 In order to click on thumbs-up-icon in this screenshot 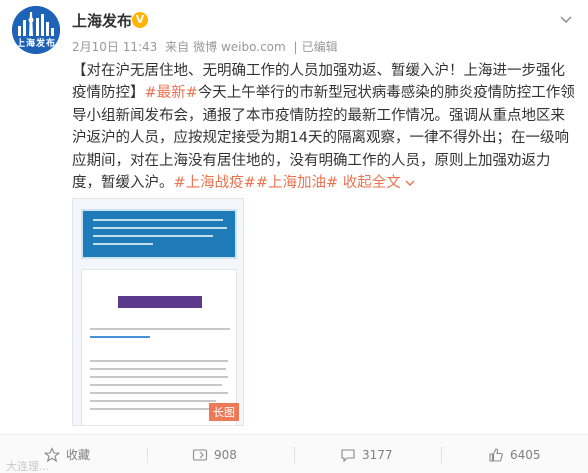, I will do `click(496, 454)`.